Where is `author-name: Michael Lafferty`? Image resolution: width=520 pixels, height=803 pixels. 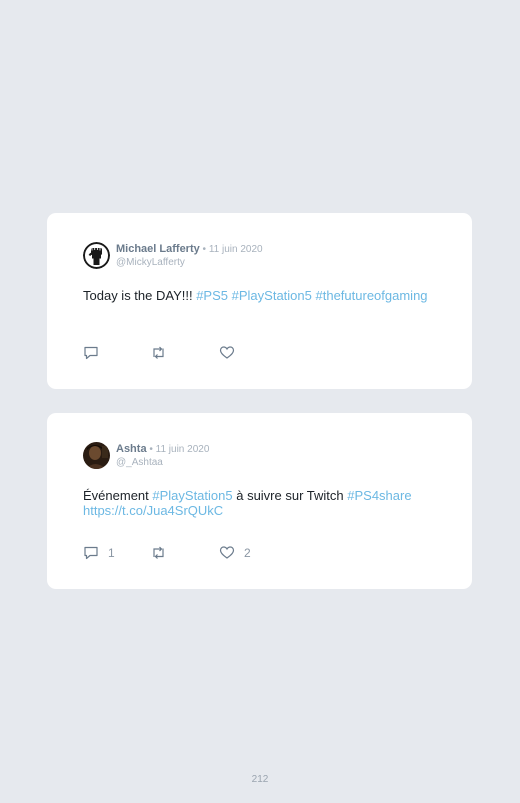 author-name: Michael Lafferty is located at coordinates (158, 249).